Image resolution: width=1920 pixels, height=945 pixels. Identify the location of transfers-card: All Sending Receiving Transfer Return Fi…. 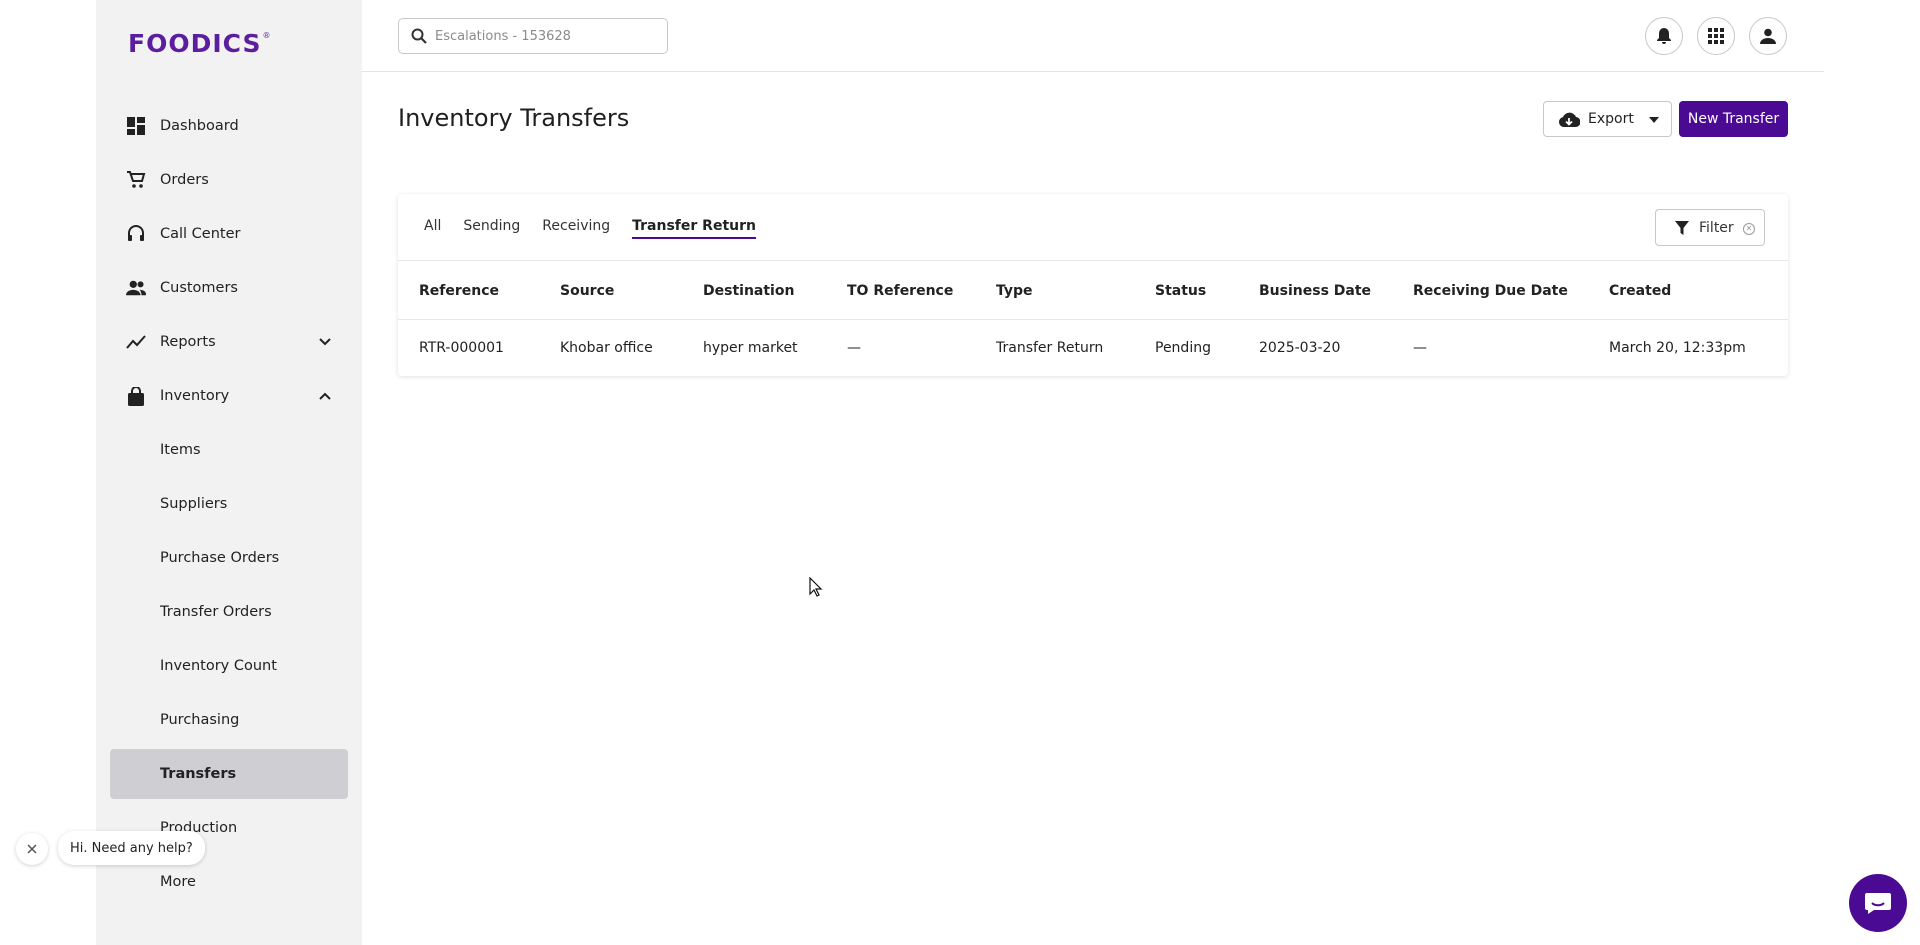
(1093, 285).